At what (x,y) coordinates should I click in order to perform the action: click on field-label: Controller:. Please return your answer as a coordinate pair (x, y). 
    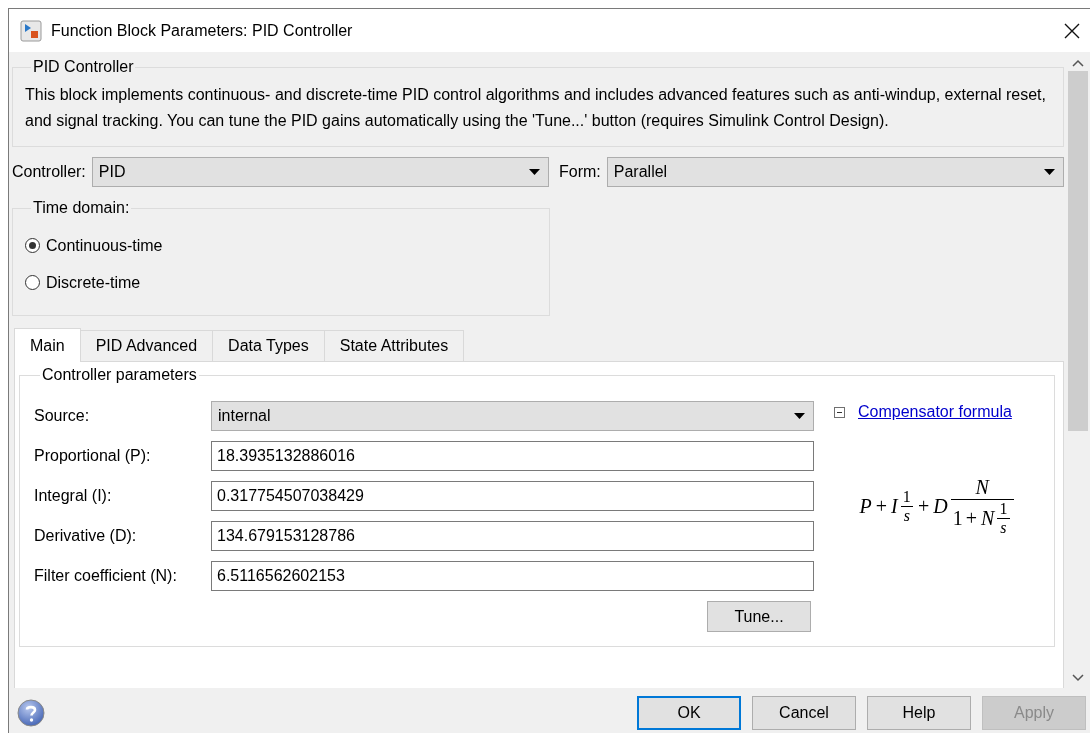
    Looking at the image, I should click on (49, 172).